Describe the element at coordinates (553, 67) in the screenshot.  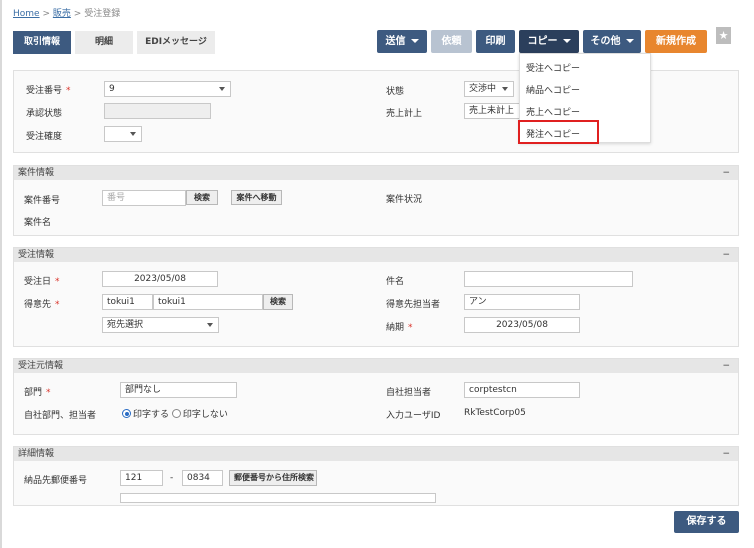
I see `menu-copy-to-order: 受注へコピー` at that location.